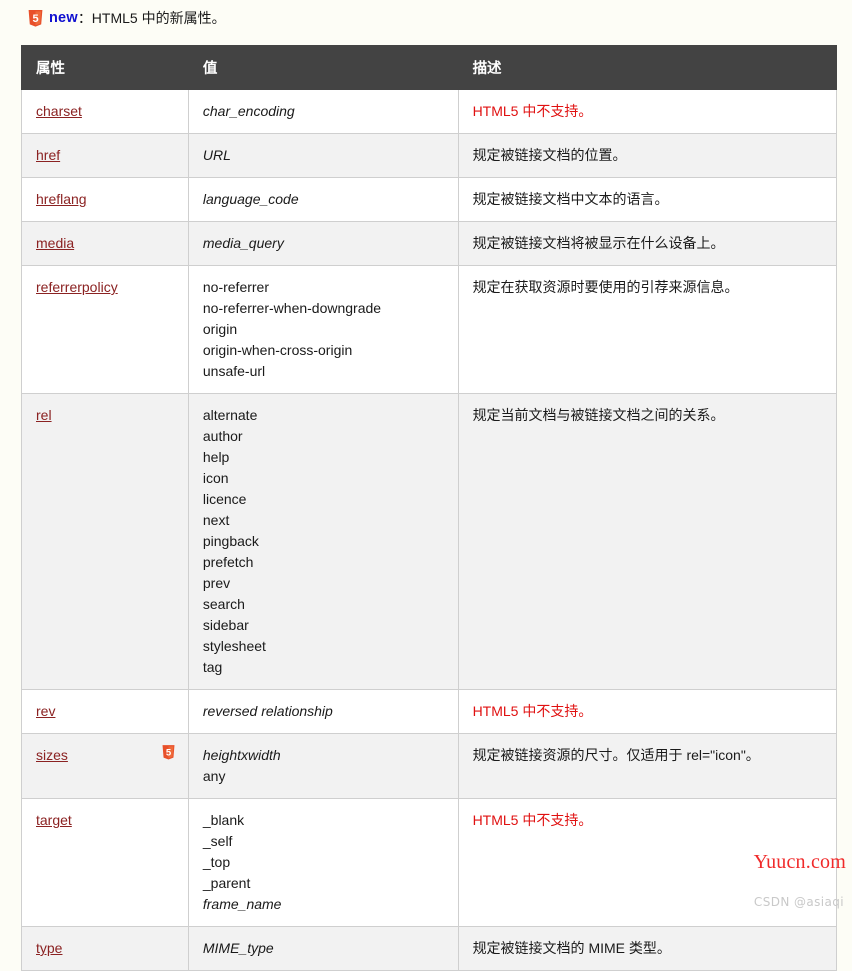  What do you see at coordinates (222, 436) in the screenshot?
I see `value-line: author` at bounding box center [222, 436].